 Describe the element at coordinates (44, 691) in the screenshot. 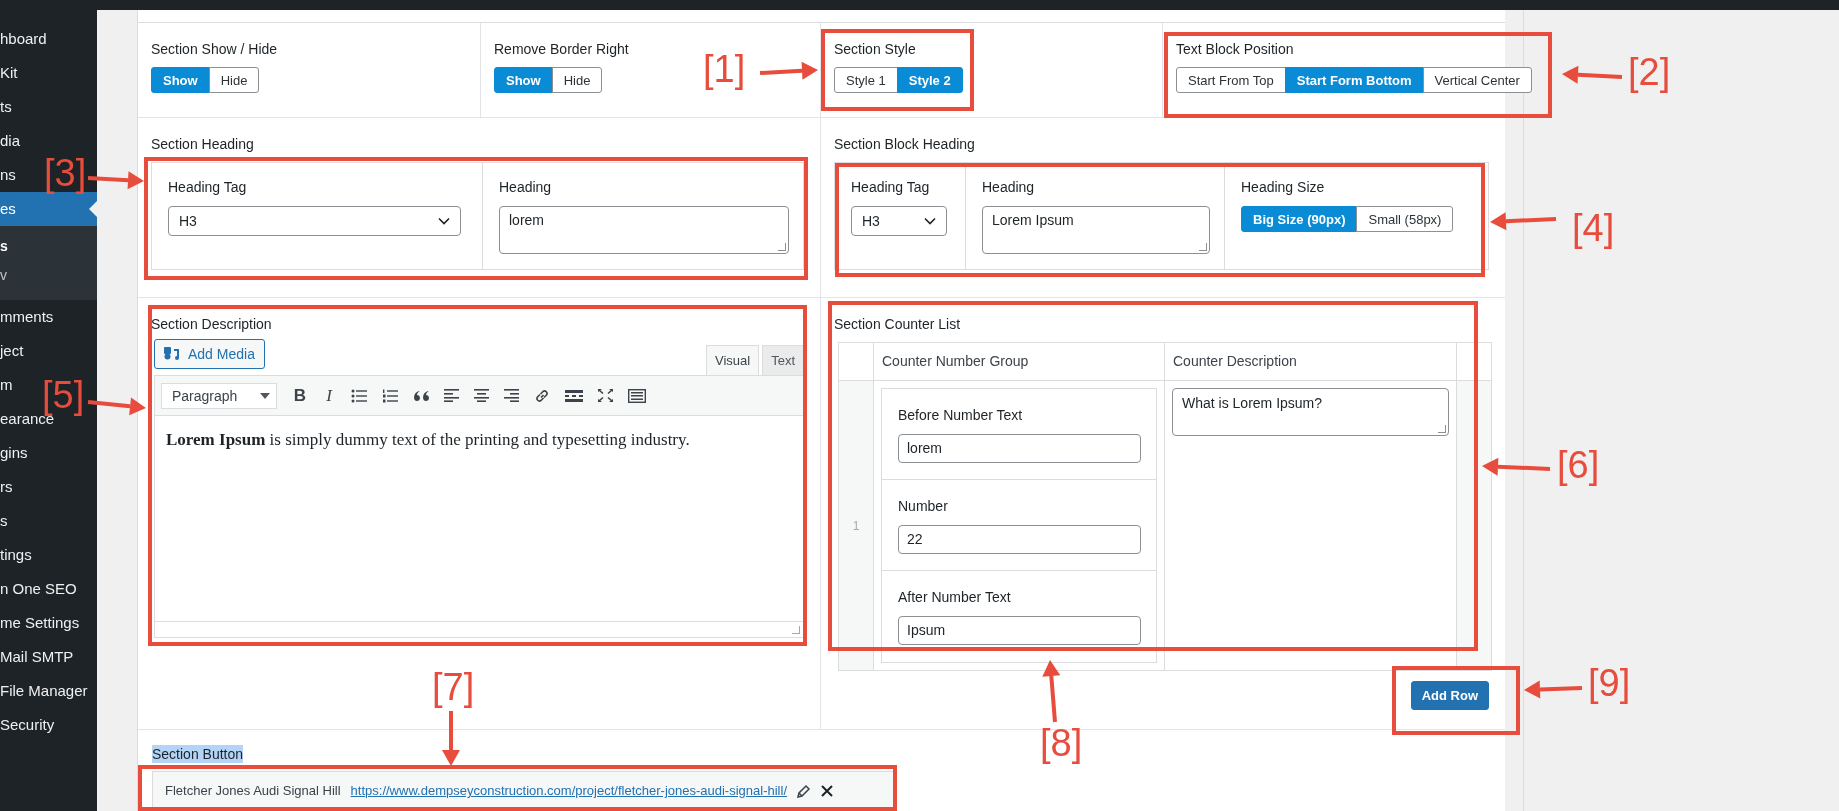

I see `menu-item: File Manager` at that location.